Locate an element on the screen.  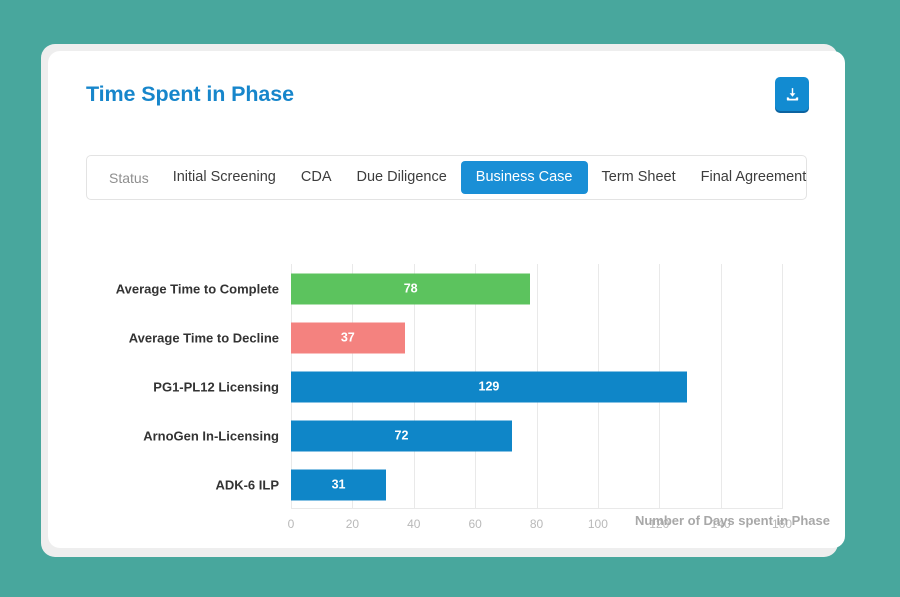
bar-category-label: Average Time to Complete is located at coordinates (197, 288).